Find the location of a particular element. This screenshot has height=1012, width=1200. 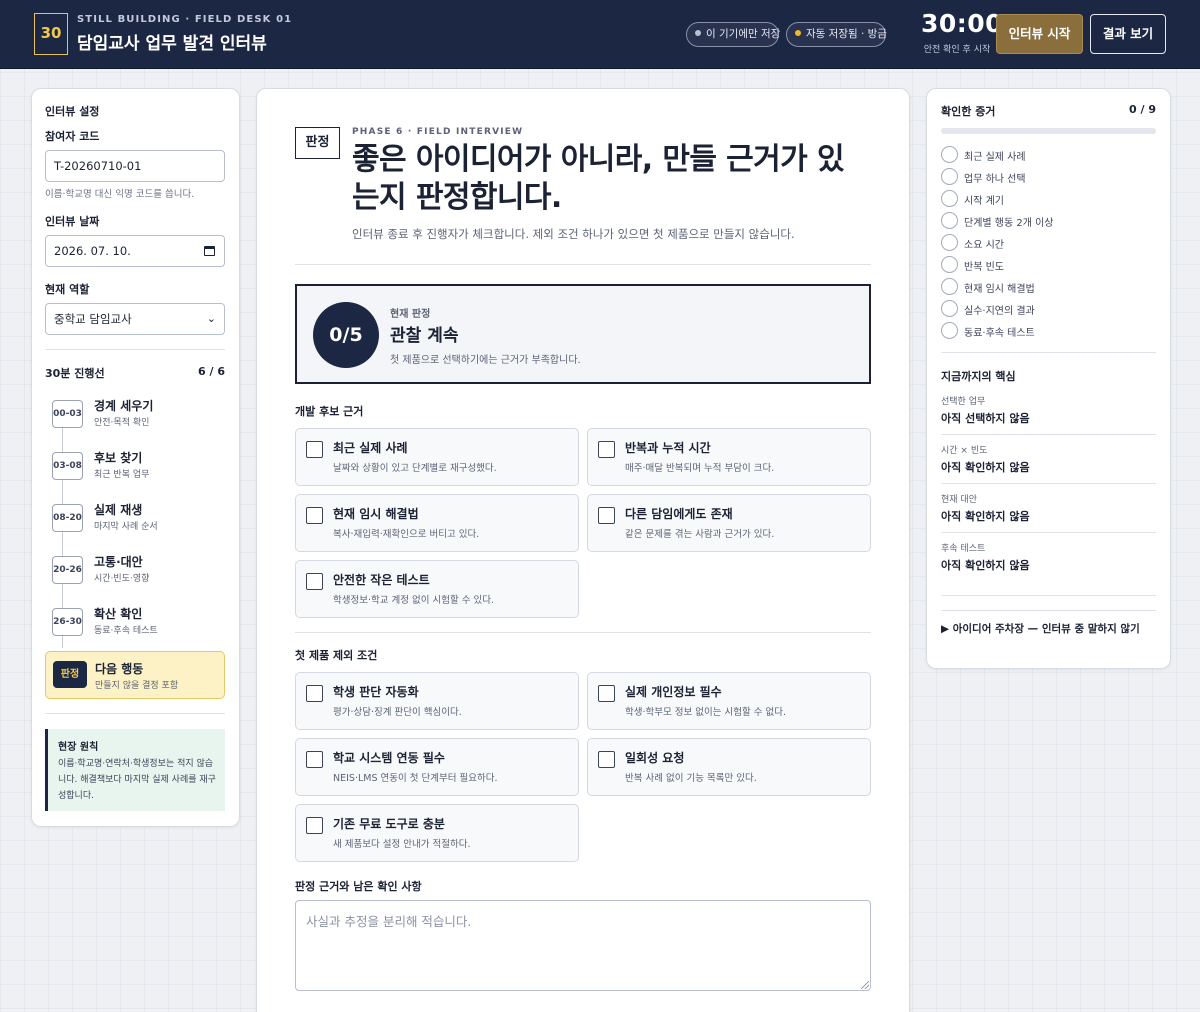

step-title: 고통·대안 is located at coordinates (118, 562).